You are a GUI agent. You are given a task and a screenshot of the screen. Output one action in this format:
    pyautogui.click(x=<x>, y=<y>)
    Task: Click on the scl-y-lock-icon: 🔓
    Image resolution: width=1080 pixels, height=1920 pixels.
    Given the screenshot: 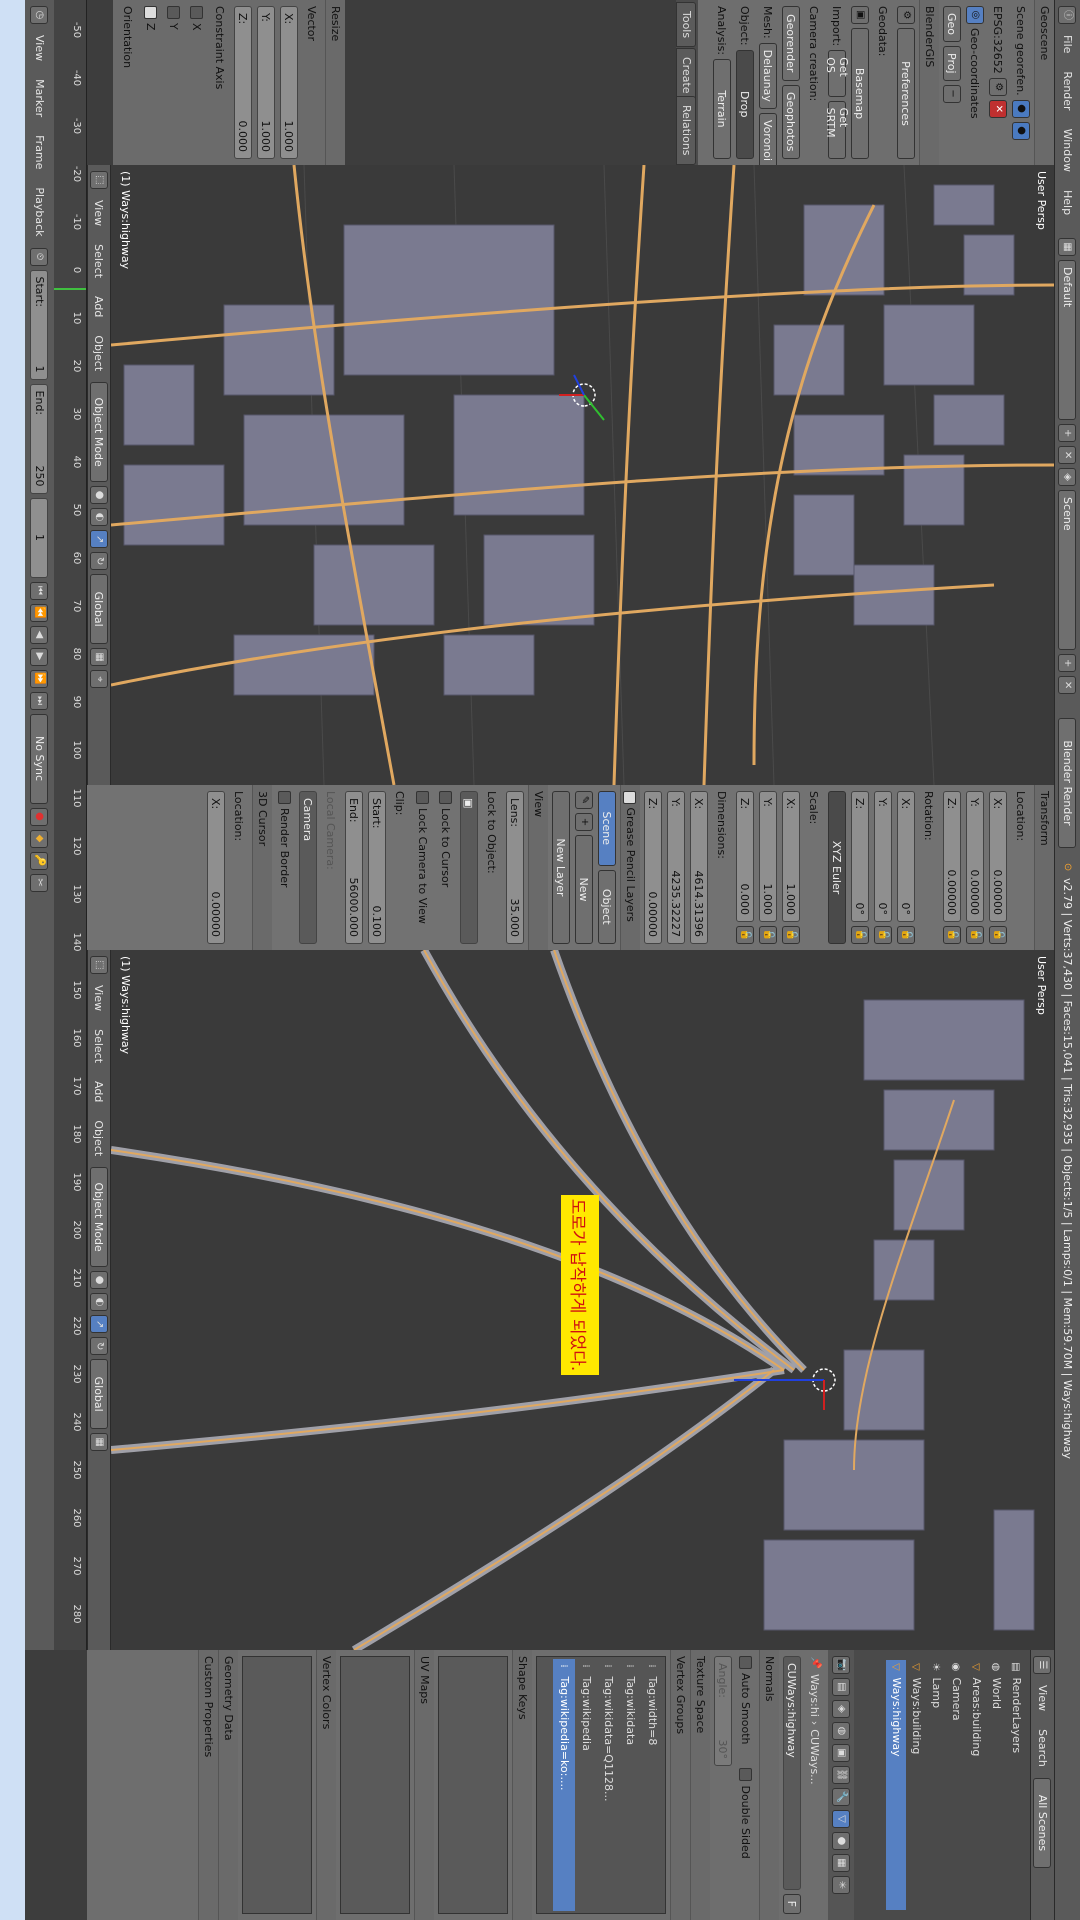 What is the action you would take?
    pyautogui.click(x=768, y=935)
    